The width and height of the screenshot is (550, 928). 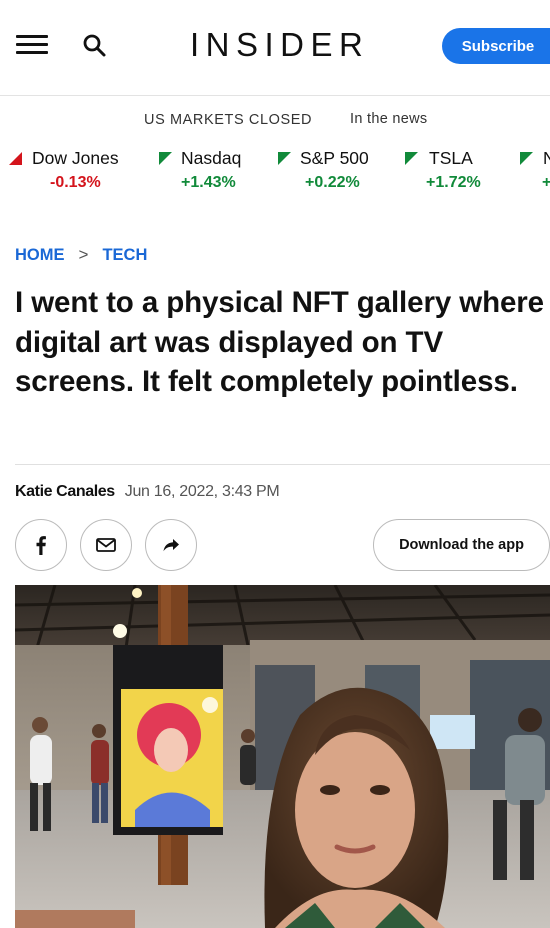 I want to click on hamburger-menu-icon, so click(x=32, y=45).